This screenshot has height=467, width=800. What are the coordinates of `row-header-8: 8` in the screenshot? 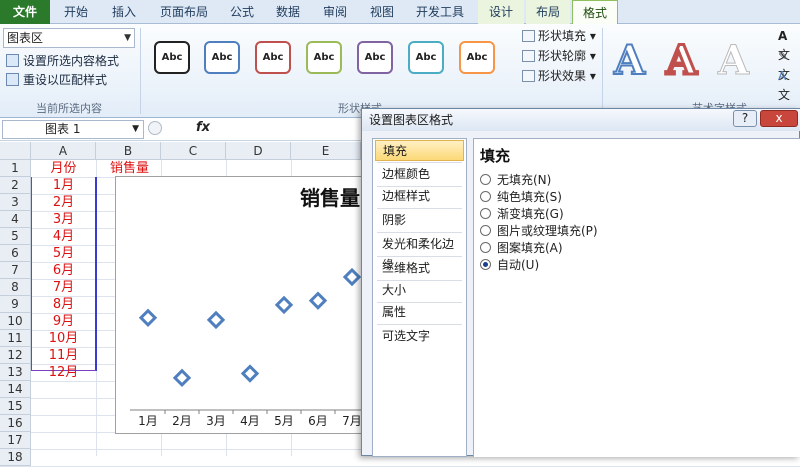 It's located at (15, 287).